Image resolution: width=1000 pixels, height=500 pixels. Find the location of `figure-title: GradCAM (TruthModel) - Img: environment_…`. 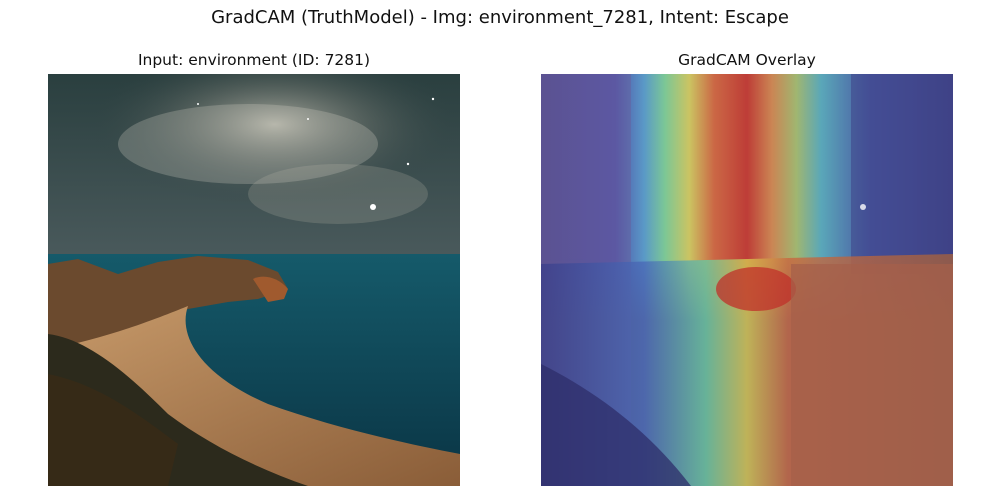

figure-title: GradCAM (TruthModel) - Img: environment_… is located at coordinates (500, 17).